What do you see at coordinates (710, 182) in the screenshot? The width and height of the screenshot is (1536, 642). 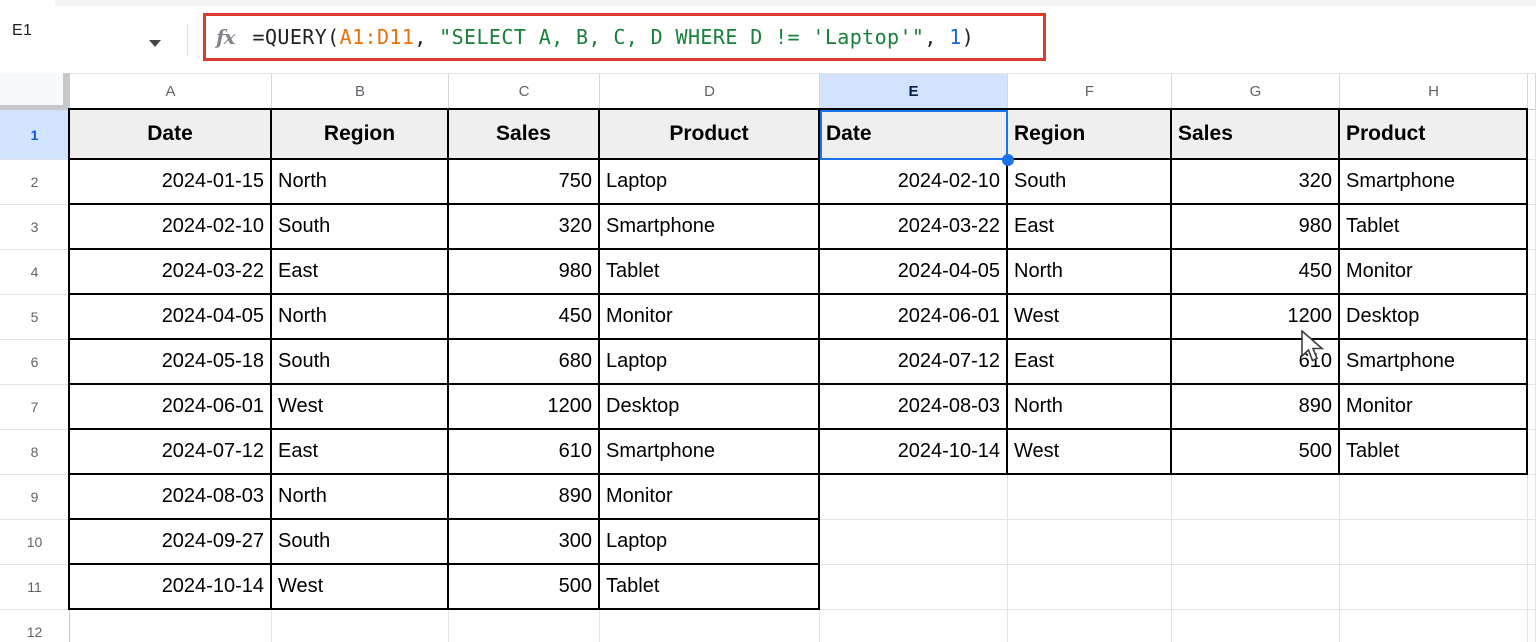 I see `cell-D2: Laptop` at bounding box center [710, 182].